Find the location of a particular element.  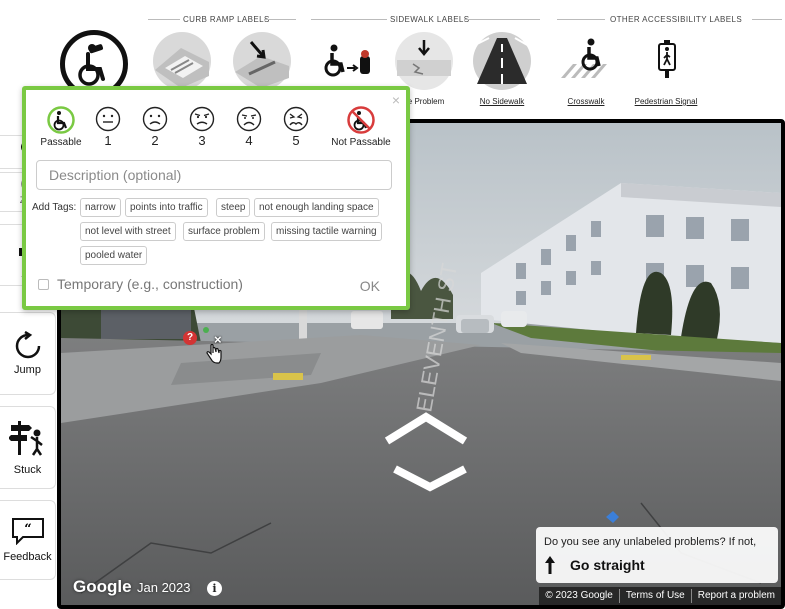

feedback-button: “ Feedback is located at coordinates (28, 540).